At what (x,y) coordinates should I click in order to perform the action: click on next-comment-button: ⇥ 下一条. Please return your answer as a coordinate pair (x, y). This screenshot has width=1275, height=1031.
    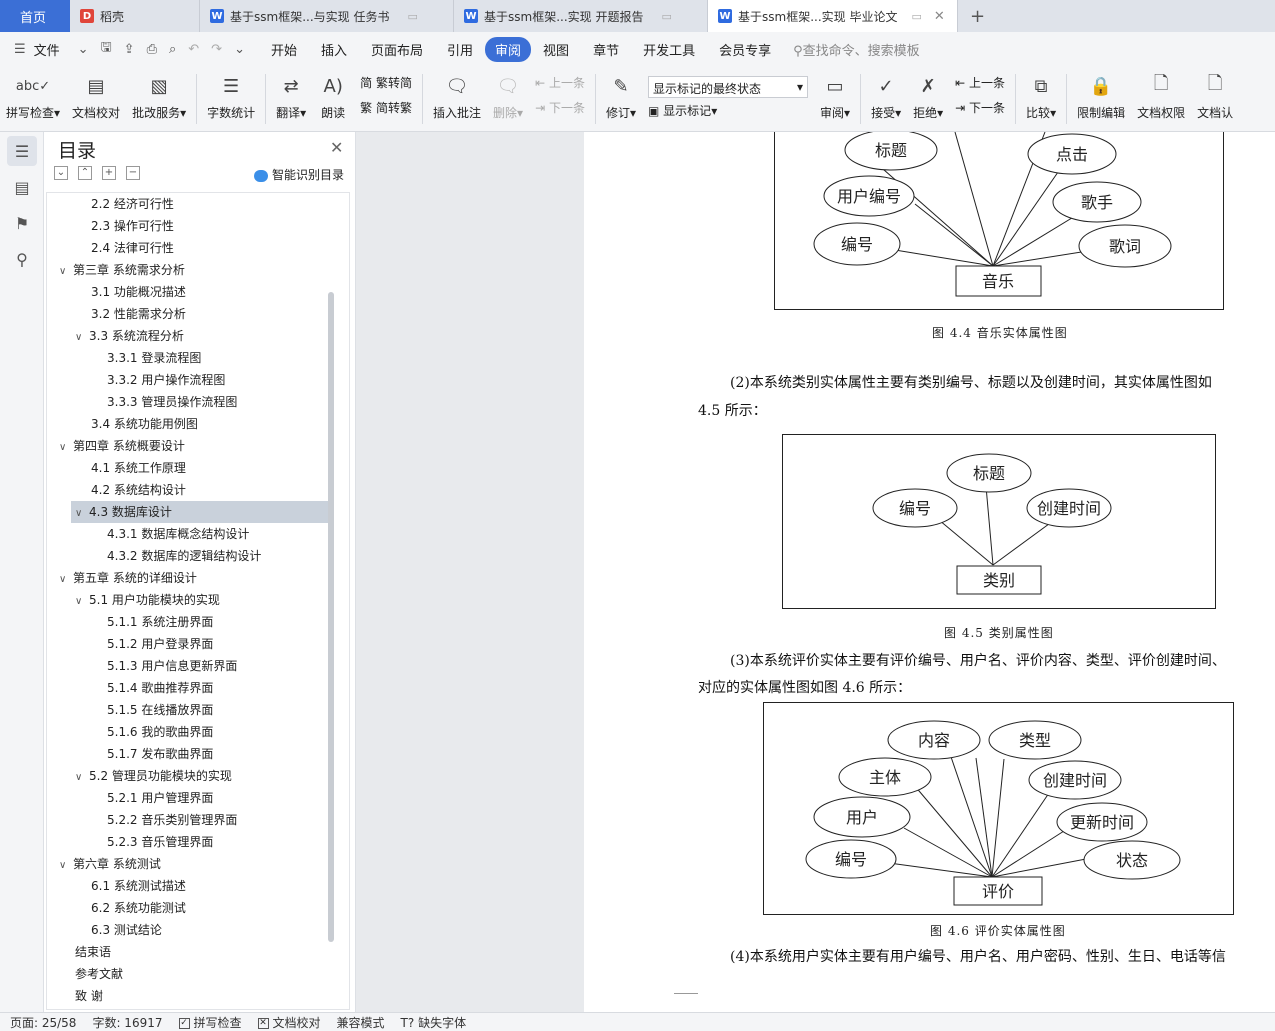
    Looking at the image, I should click on (560, 107).